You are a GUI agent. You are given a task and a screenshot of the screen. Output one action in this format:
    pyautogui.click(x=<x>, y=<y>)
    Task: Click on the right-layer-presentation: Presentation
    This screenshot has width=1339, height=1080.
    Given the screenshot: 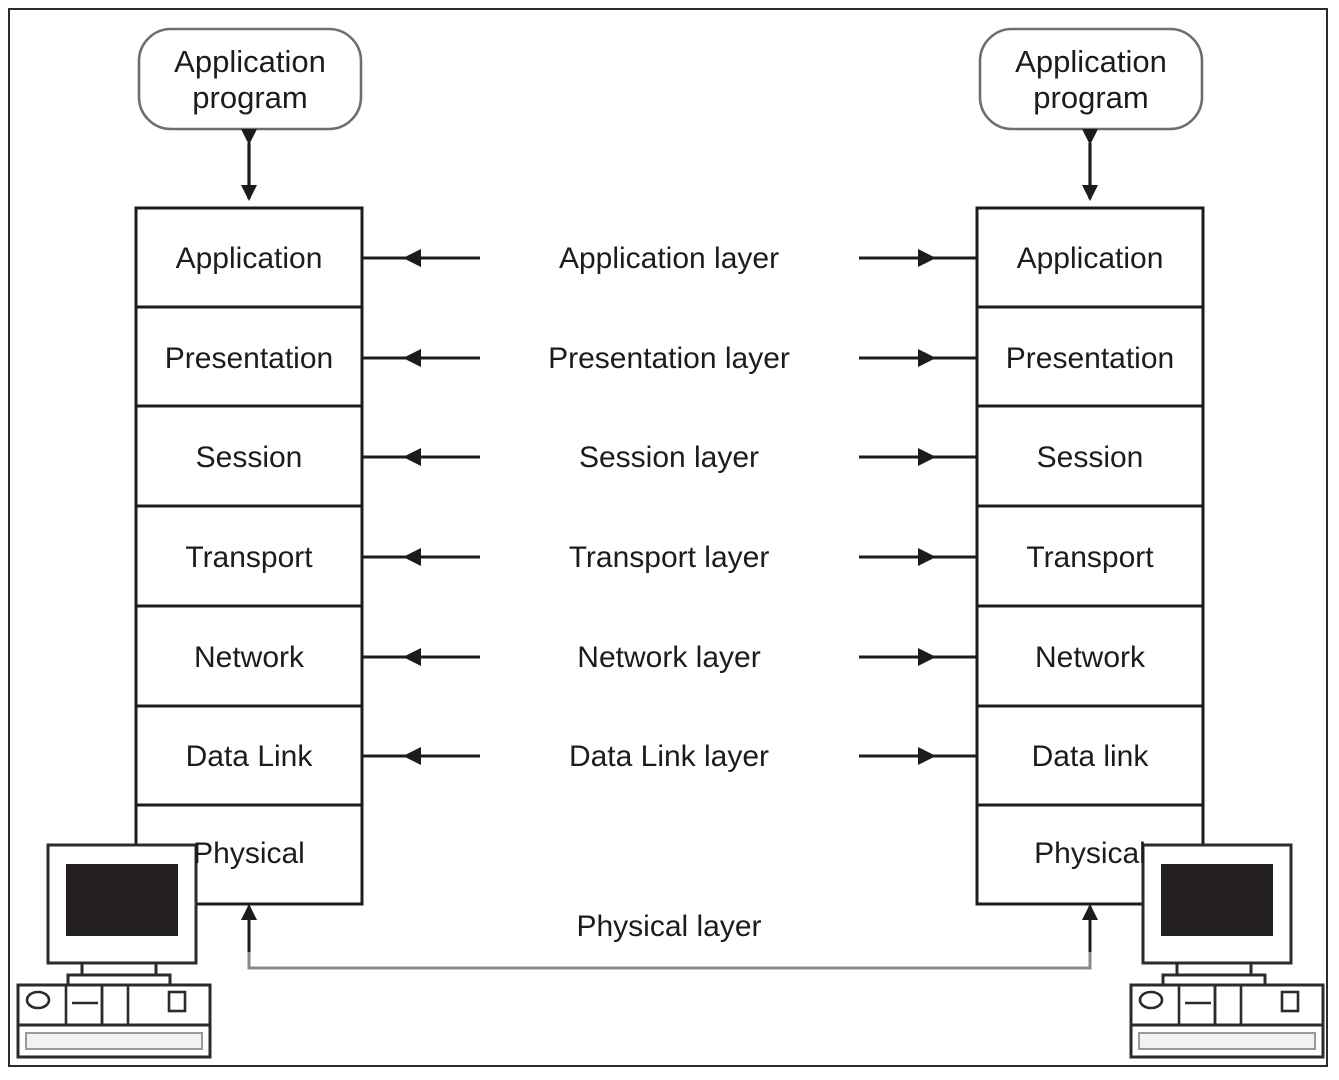 What is the action you would take?
    pyautogui.click(x=1090, y=358)
    